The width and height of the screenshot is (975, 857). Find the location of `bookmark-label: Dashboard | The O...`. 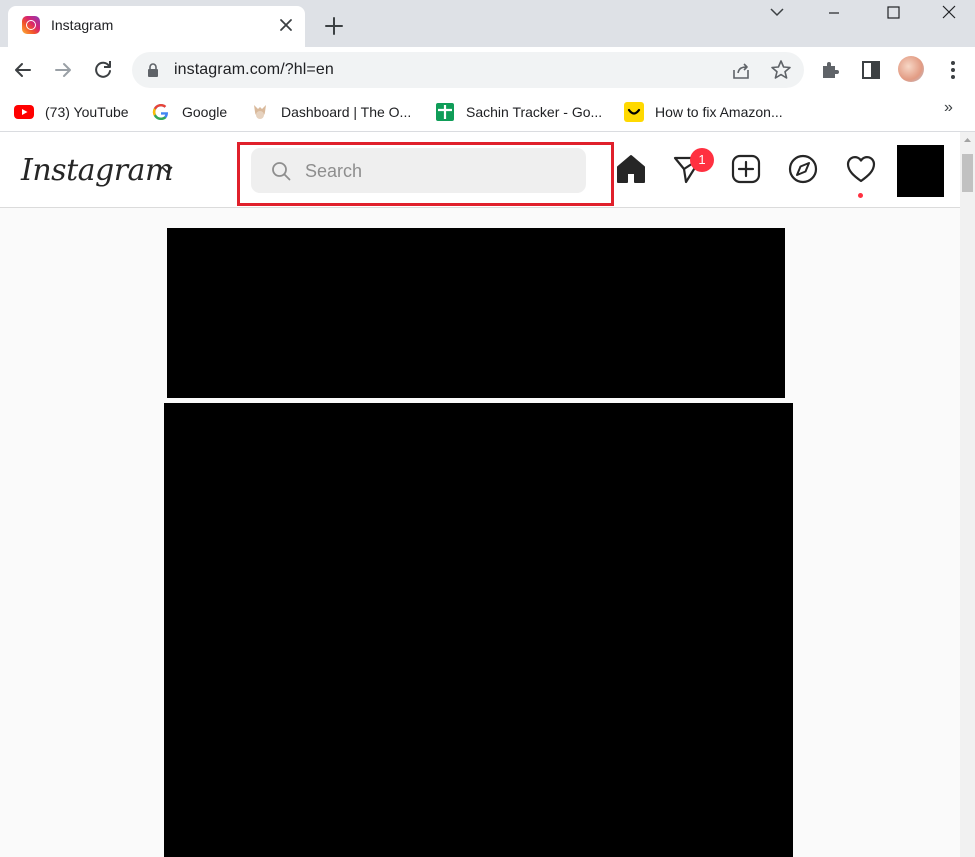

bookmark-label: Dashboard | The O... is located at coordinates (346, 112).